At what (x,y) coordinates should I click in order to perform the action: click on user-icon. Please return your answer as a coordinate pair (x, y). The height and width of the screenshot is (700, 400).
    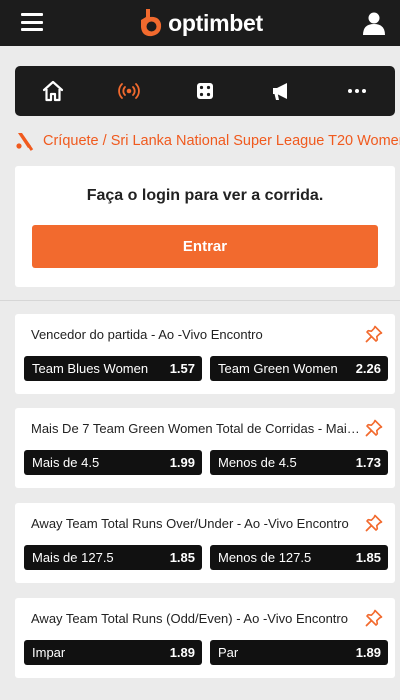
    Looking at the image, I should click on (374, 23).